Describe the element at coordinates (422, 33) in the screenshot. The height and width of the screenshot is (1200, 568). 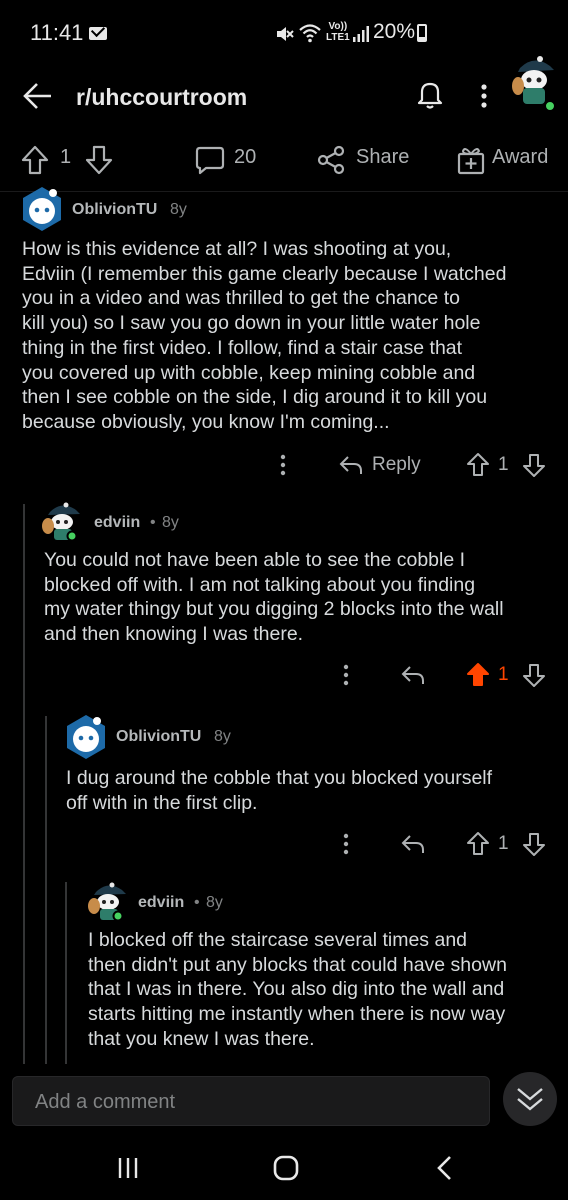
I see `battery-icon` at that location.